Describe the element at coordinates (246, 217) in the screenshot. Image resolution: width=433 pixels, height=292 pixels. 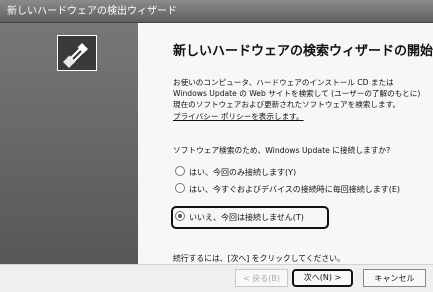
I see `radio-label: いいえ、今回は接続しません(T)` at that location.